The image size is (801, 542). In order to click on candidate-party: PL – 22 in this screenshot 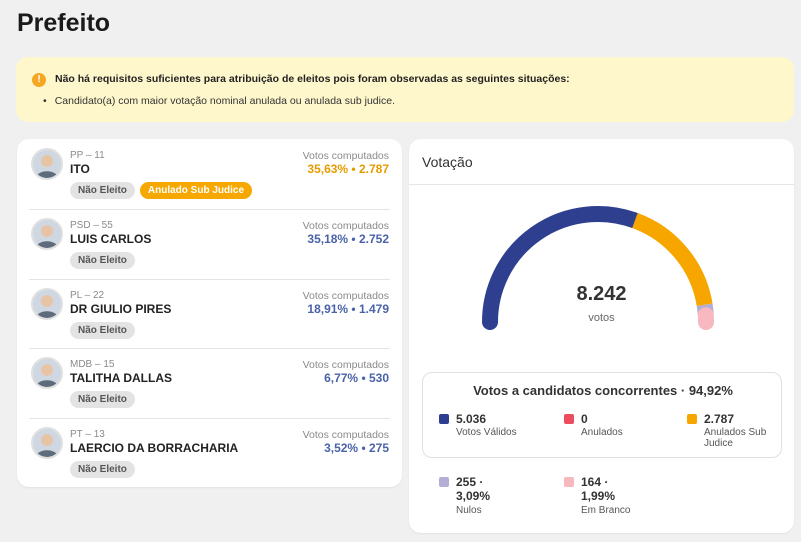, I will do `click(87, 295)`.